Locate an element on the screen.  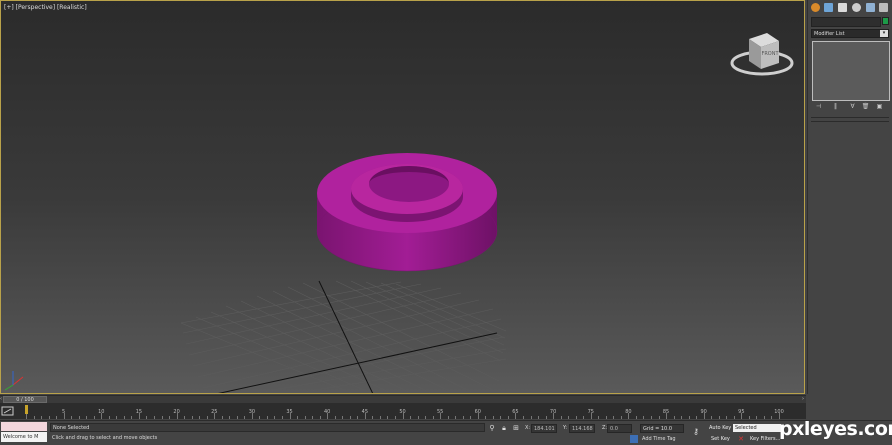
selection-status: None Selected is located at coordinates (267, 427).